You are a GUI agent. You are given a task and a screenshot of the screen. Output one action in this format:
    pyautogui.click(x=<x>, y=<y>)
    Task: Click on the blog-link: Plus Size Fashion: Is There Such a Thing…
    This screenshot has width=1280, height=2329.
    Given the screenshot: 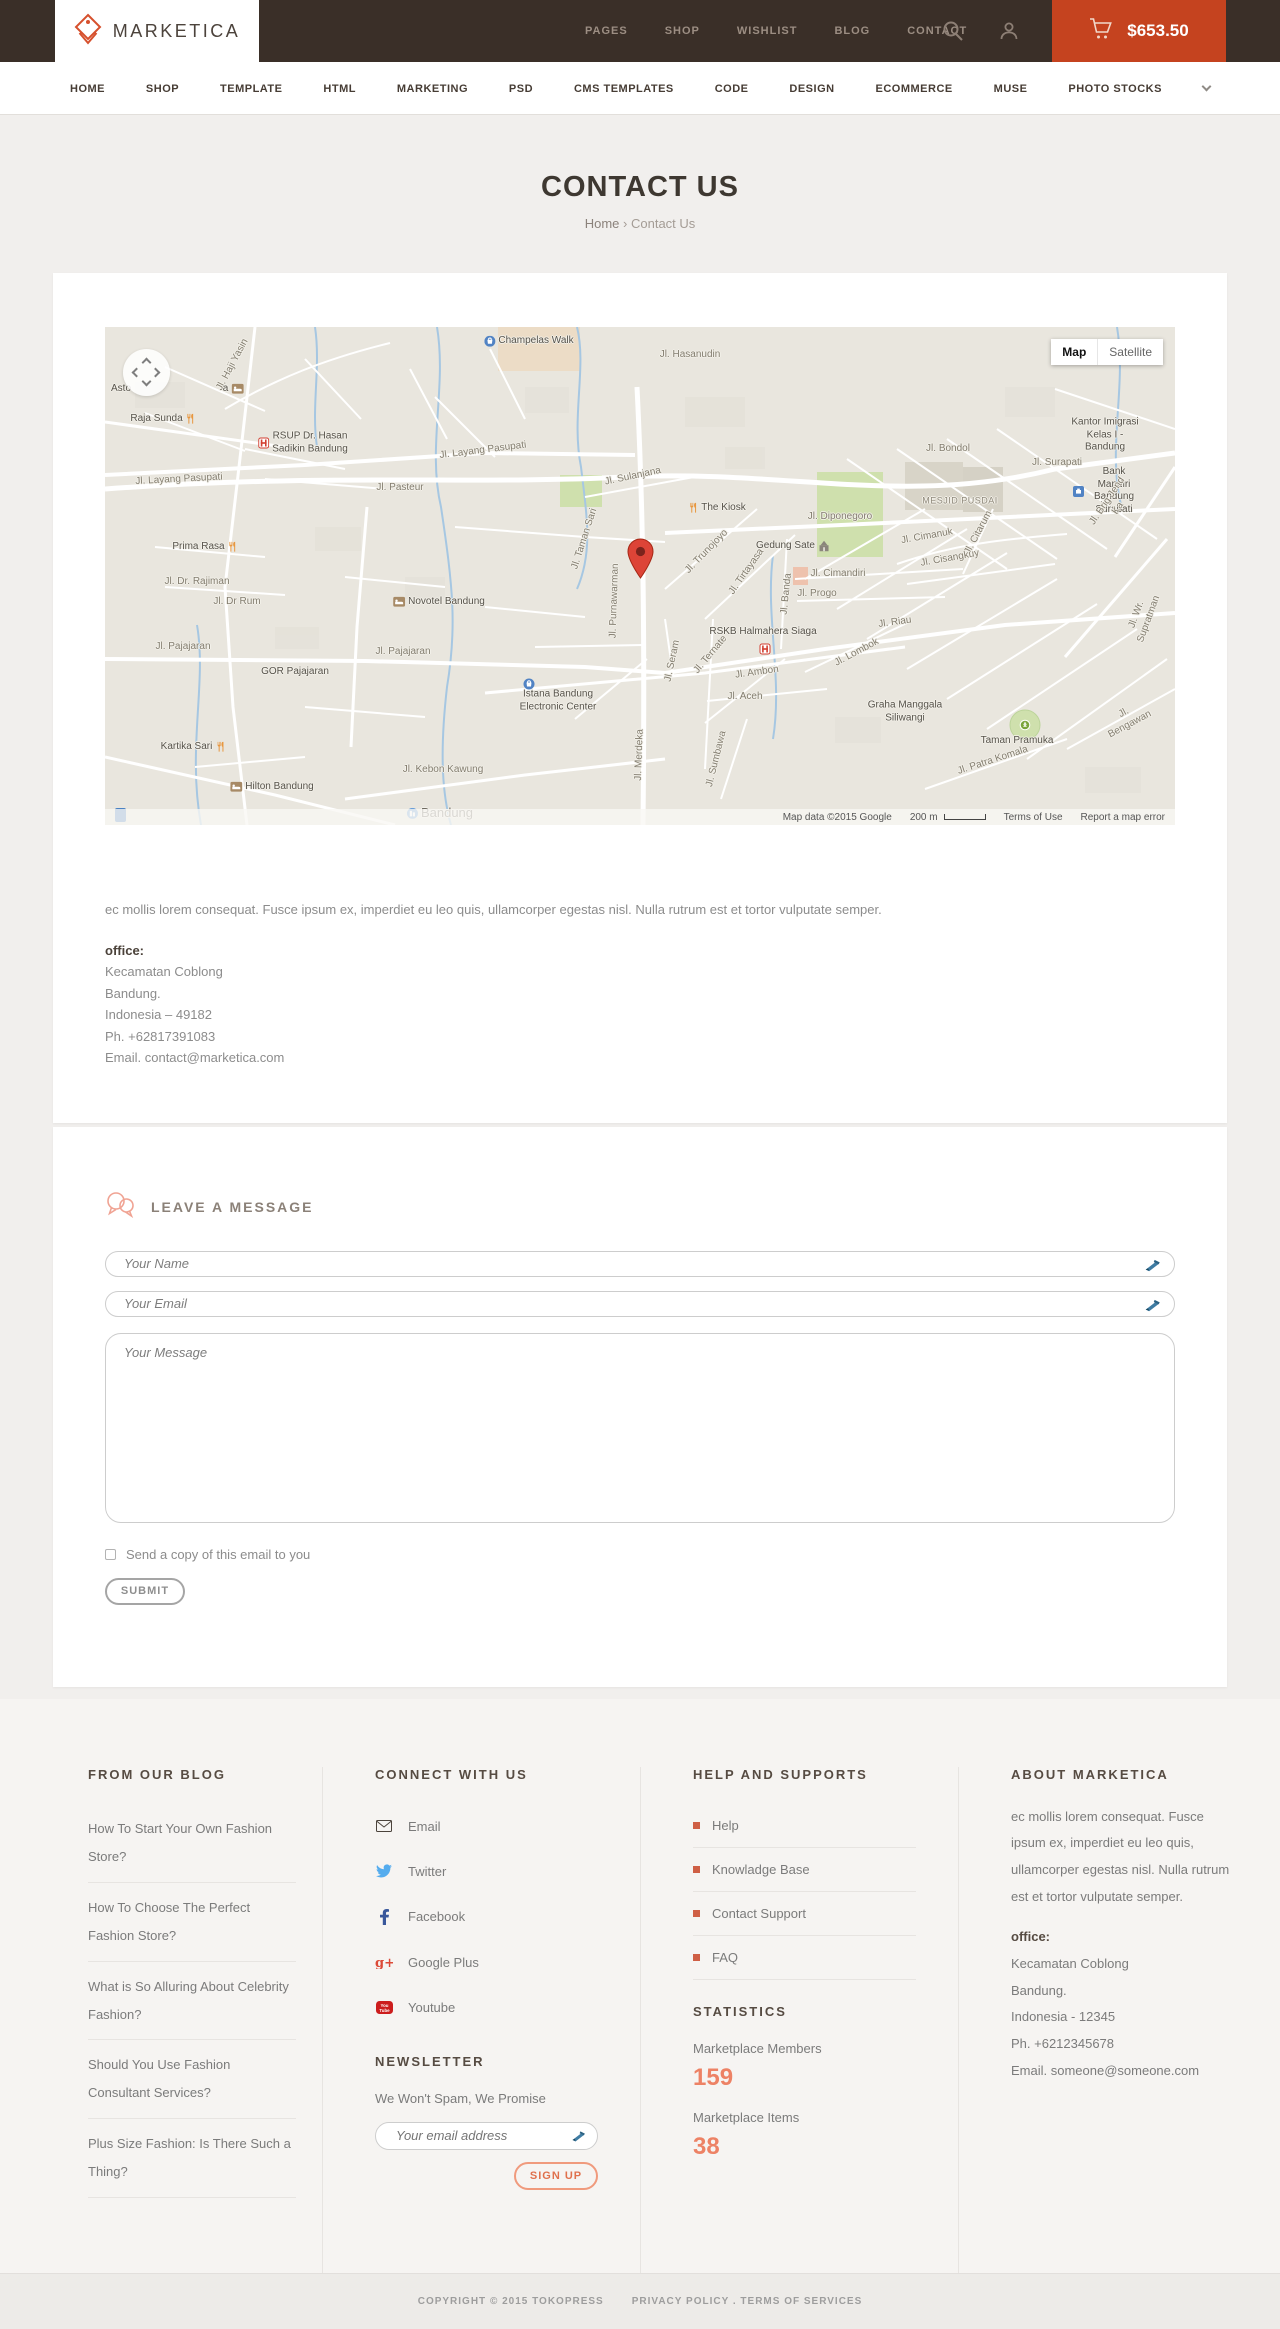 What is the action you would take?
    pyautogui.click(x=192, y=2159)
    